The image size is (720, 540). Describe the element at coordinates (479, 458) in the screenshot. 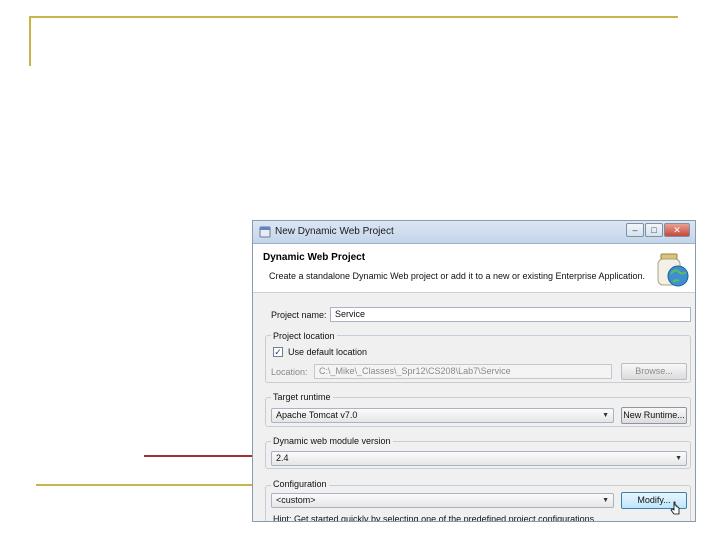

I see `module-version-select: 2.4 ▼` at that location.